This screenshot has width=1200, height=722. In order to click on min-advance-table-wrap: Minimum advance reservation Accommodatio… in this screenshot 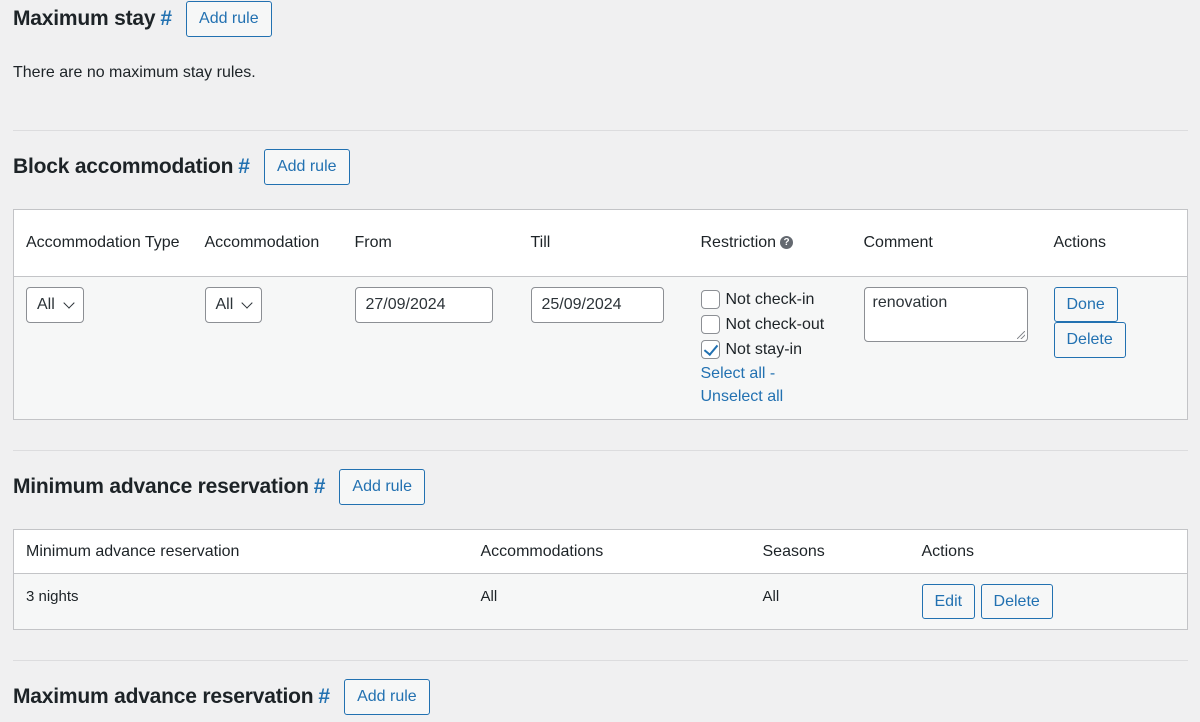, I will do `click(600, 579)`.